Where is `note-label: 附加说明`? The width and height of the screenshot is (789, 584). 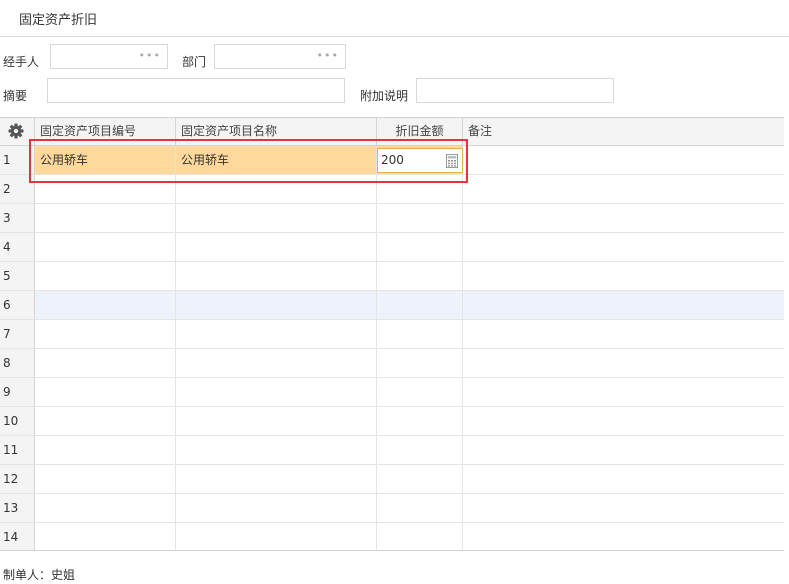
note-label: 附加说明 is located at coordinates (384, 96).